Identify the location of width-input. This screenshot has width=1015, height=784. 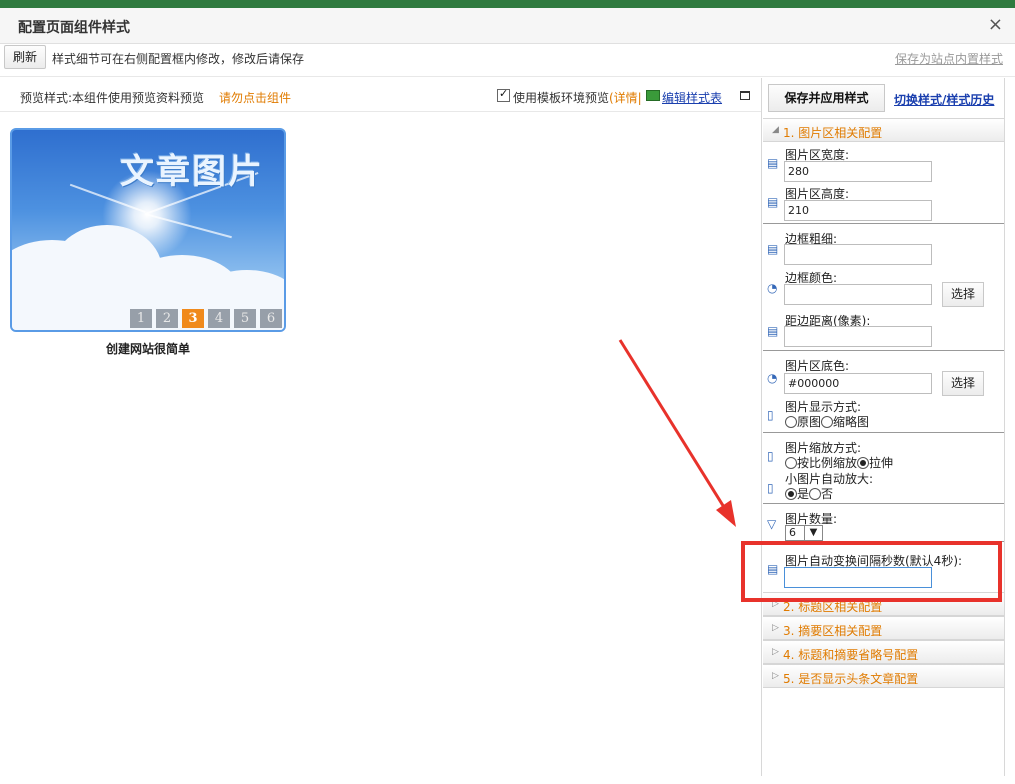
(858, 171).